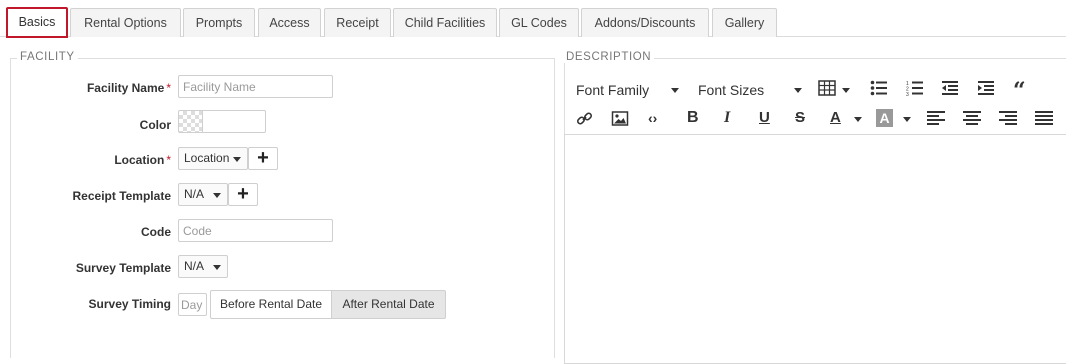 This screenshot has height=364, width=1066. I want to click on image-icon, so click(620, 118).